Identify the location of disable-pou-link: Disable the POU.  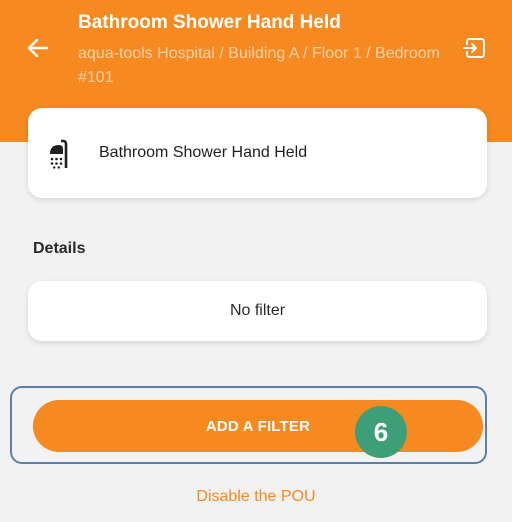
(256, 497).